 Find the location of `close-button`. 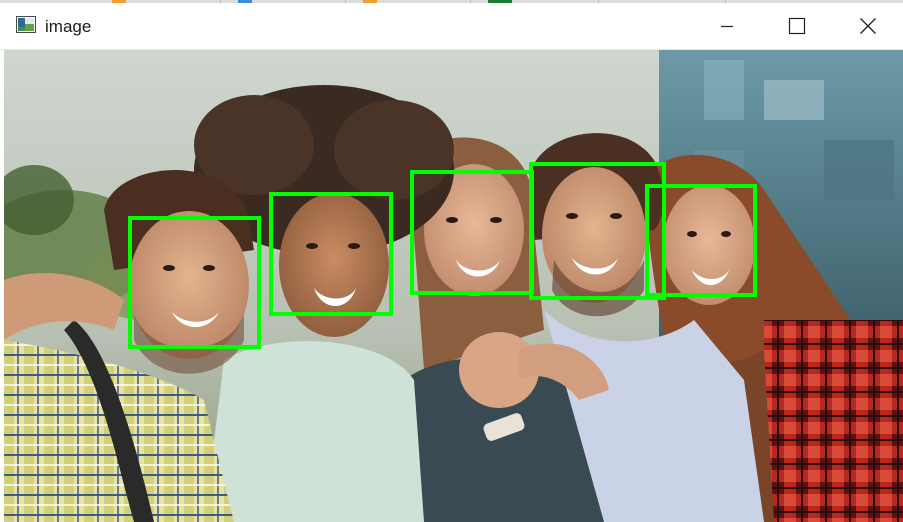

close-button is located at coordinates (868, 26).